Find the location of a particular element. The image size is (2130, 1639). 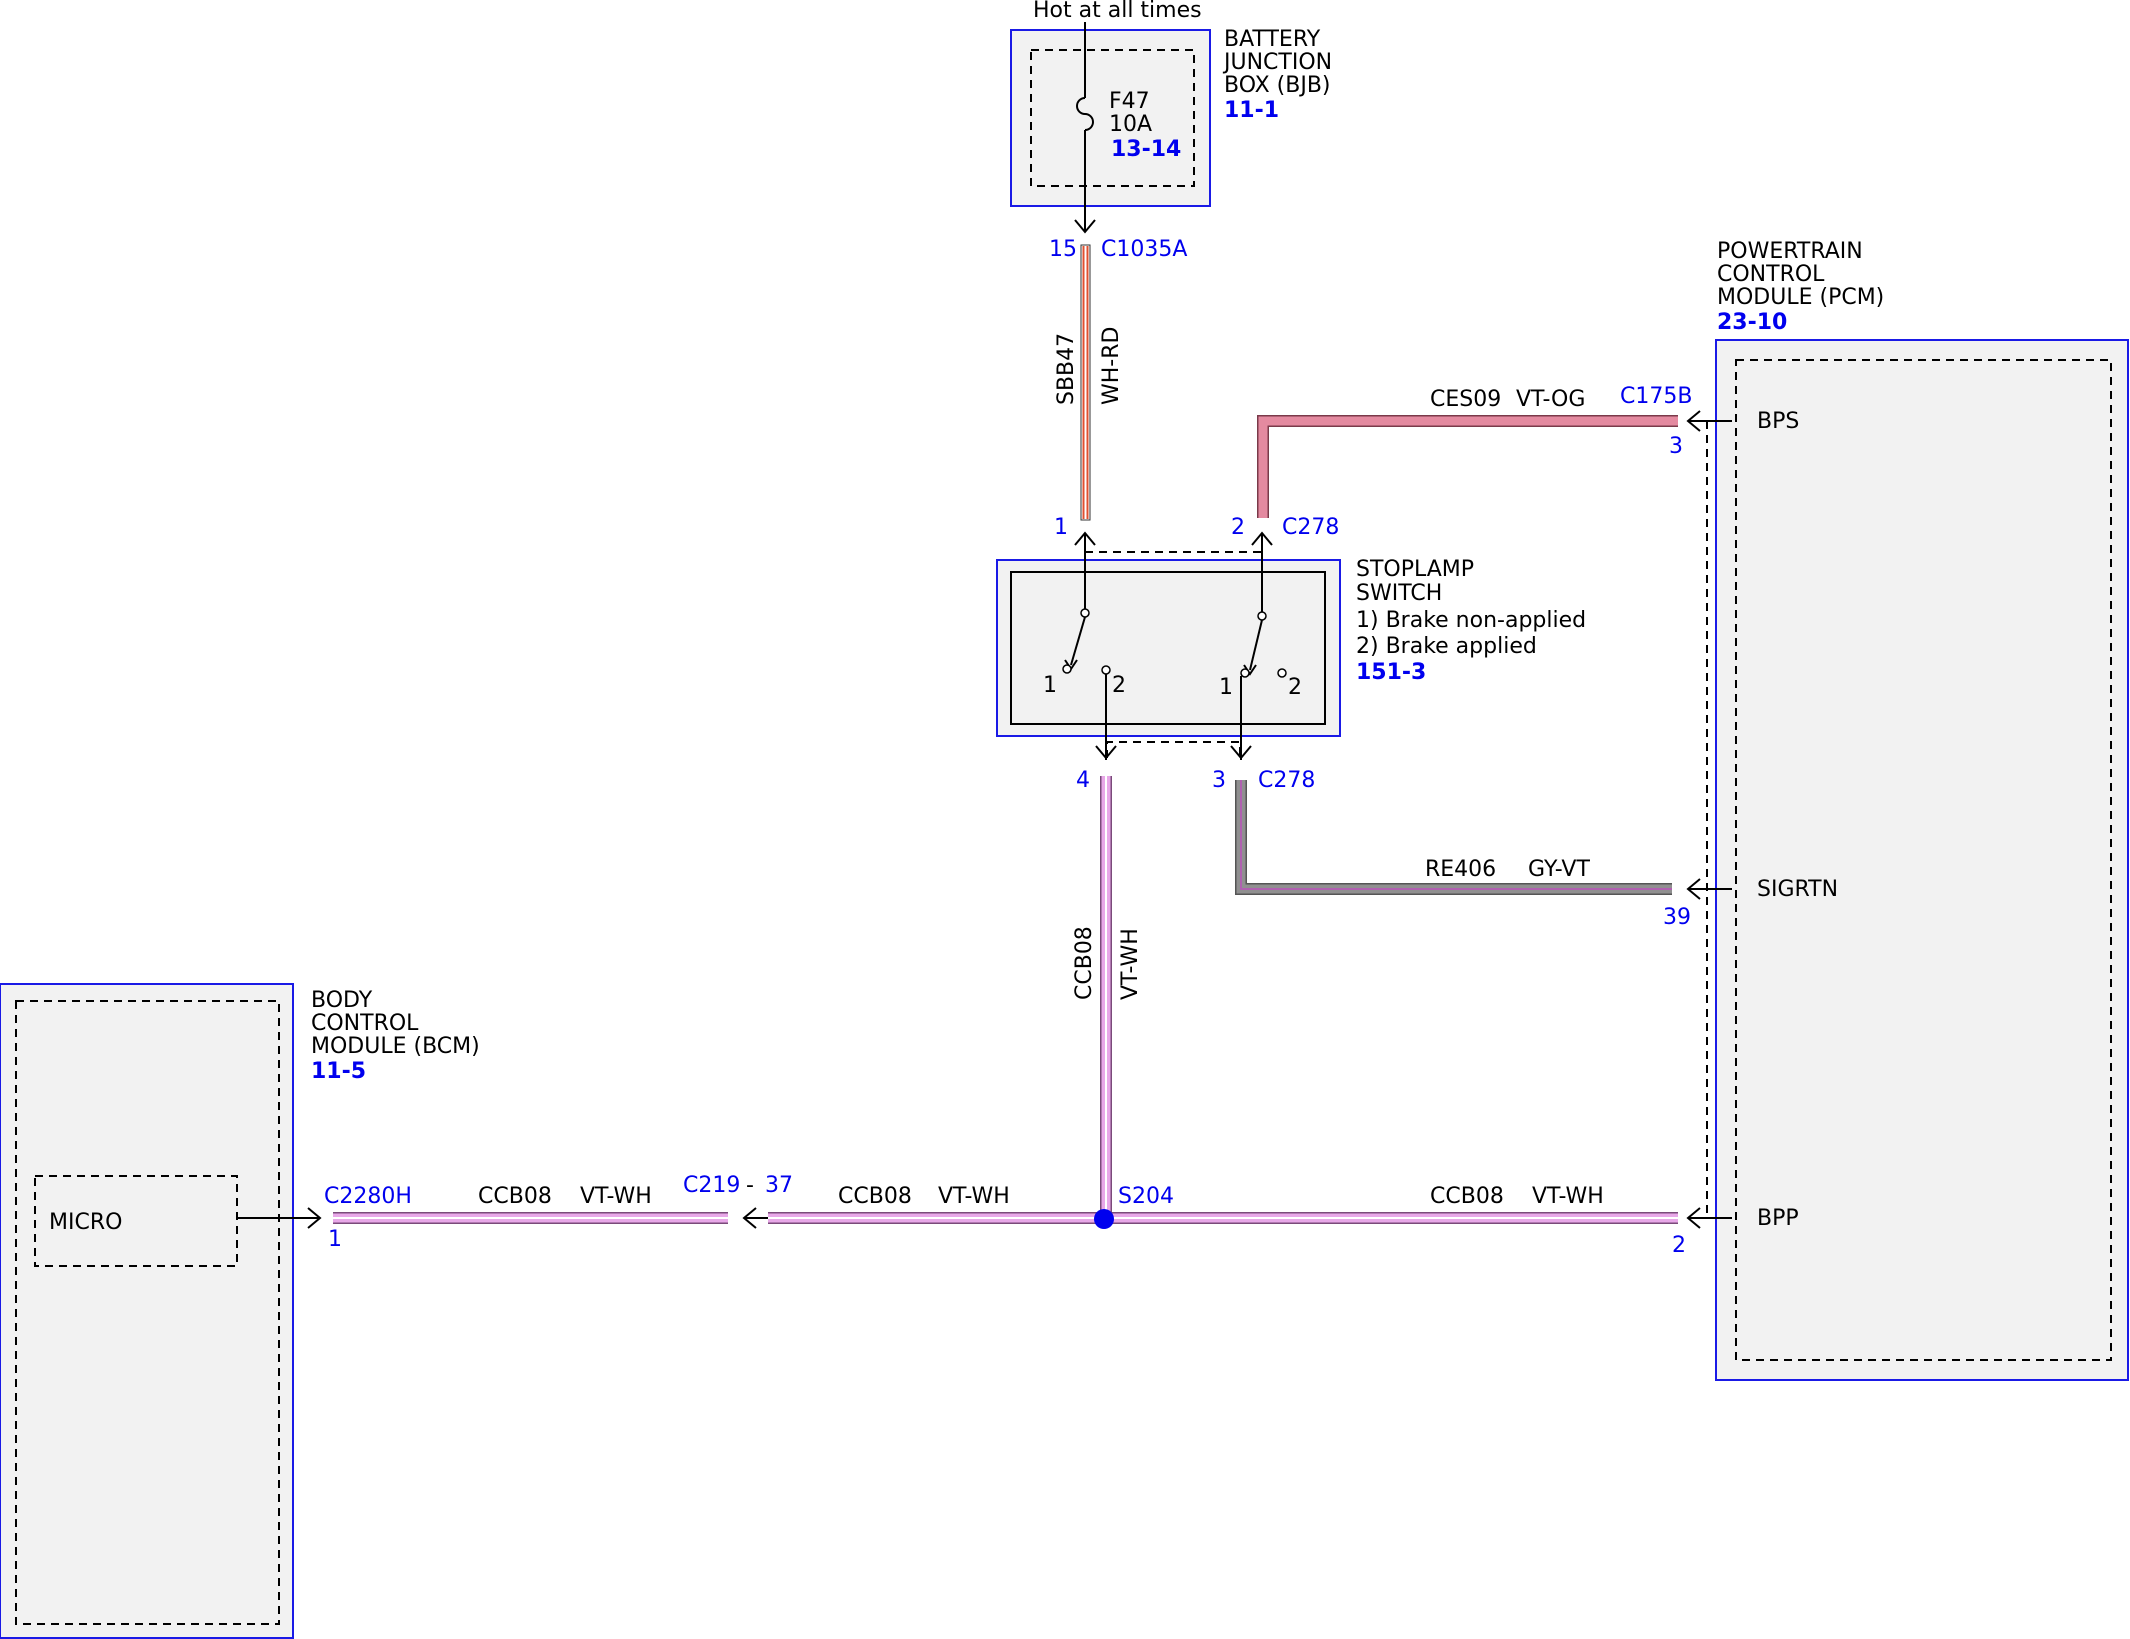

bcm-ref-link: 11-5 is located at coordinates (338, 1071).